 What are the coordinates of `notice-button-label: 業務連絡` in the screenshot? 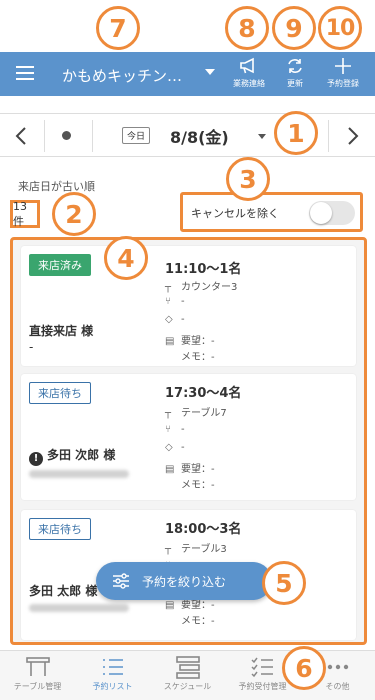 It's located at (249, 83).